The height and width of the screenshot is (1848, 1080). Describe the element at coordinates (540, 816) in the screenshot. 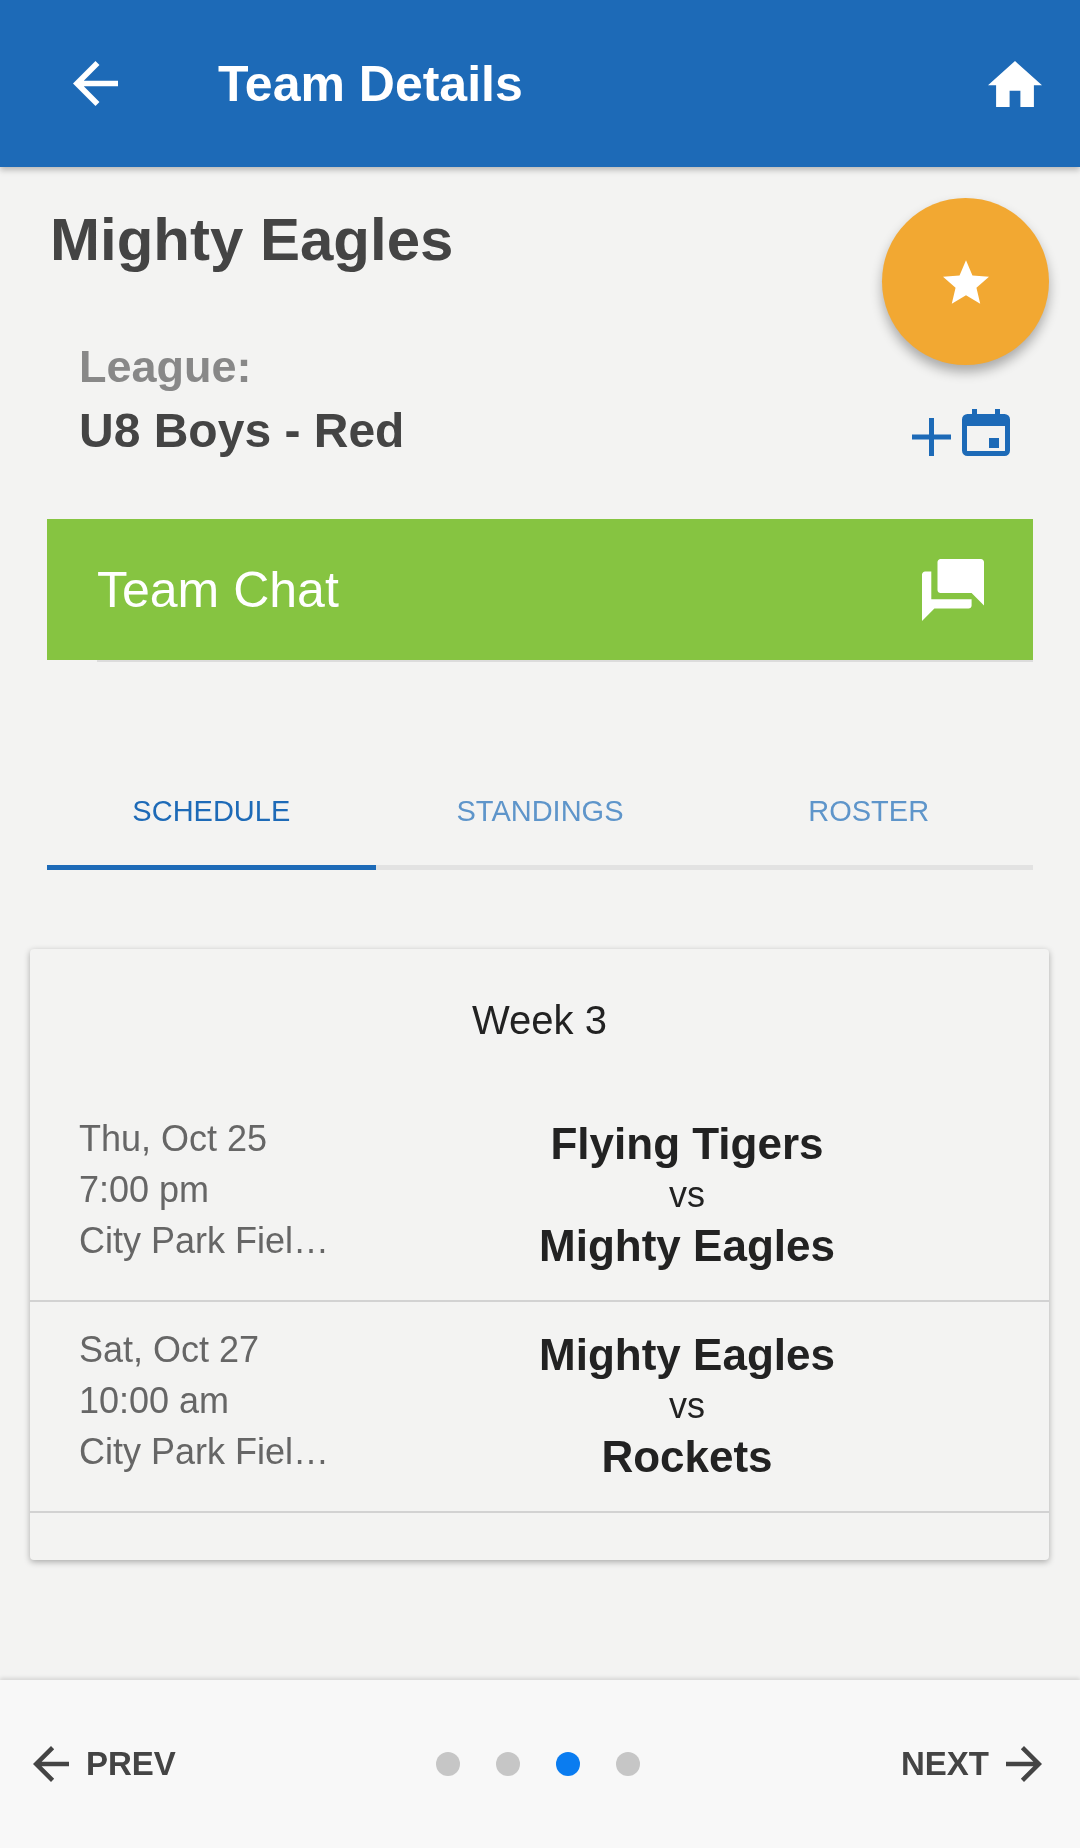

I see `tab: STANDINGS` at that location.